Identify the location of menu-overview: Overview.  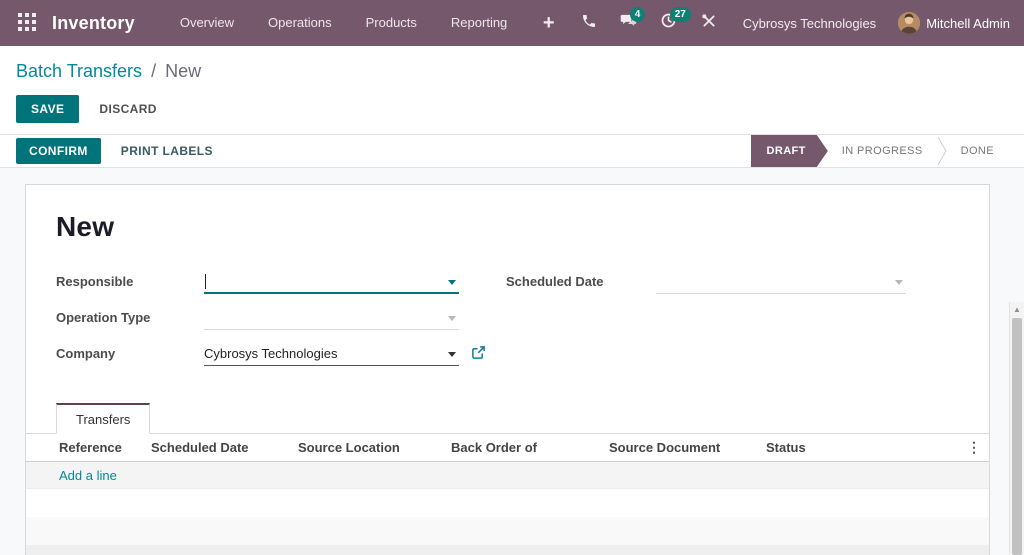
(207, 23).